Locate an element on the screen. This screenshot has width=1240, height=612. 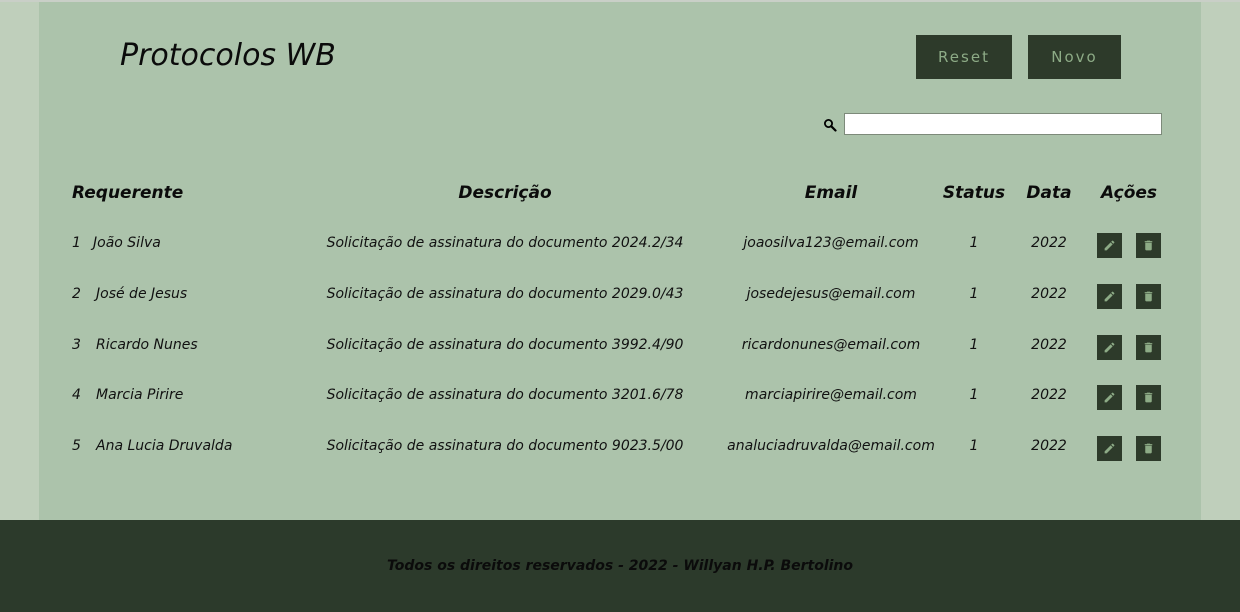
page-title: Protocolos WB is located at coordinates (228, 55).